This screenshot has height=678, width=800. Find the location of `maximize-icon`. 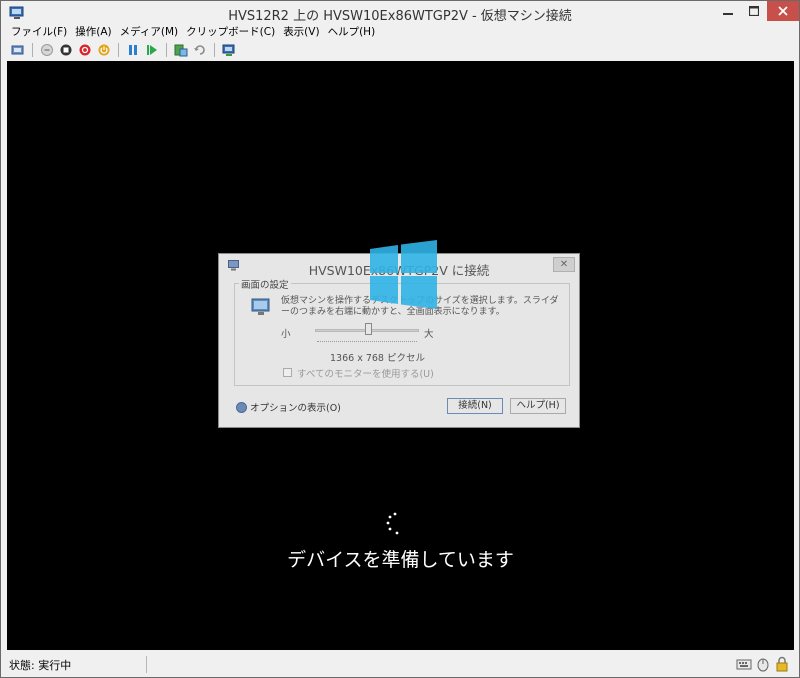

maximize-icon is located at coordinates (754, 11).